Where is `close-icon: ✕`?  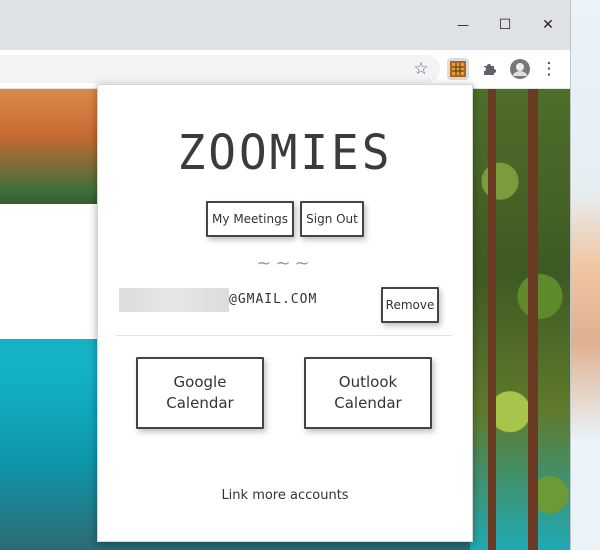
close-icon: ✕ is located at coordinates (548, 25).